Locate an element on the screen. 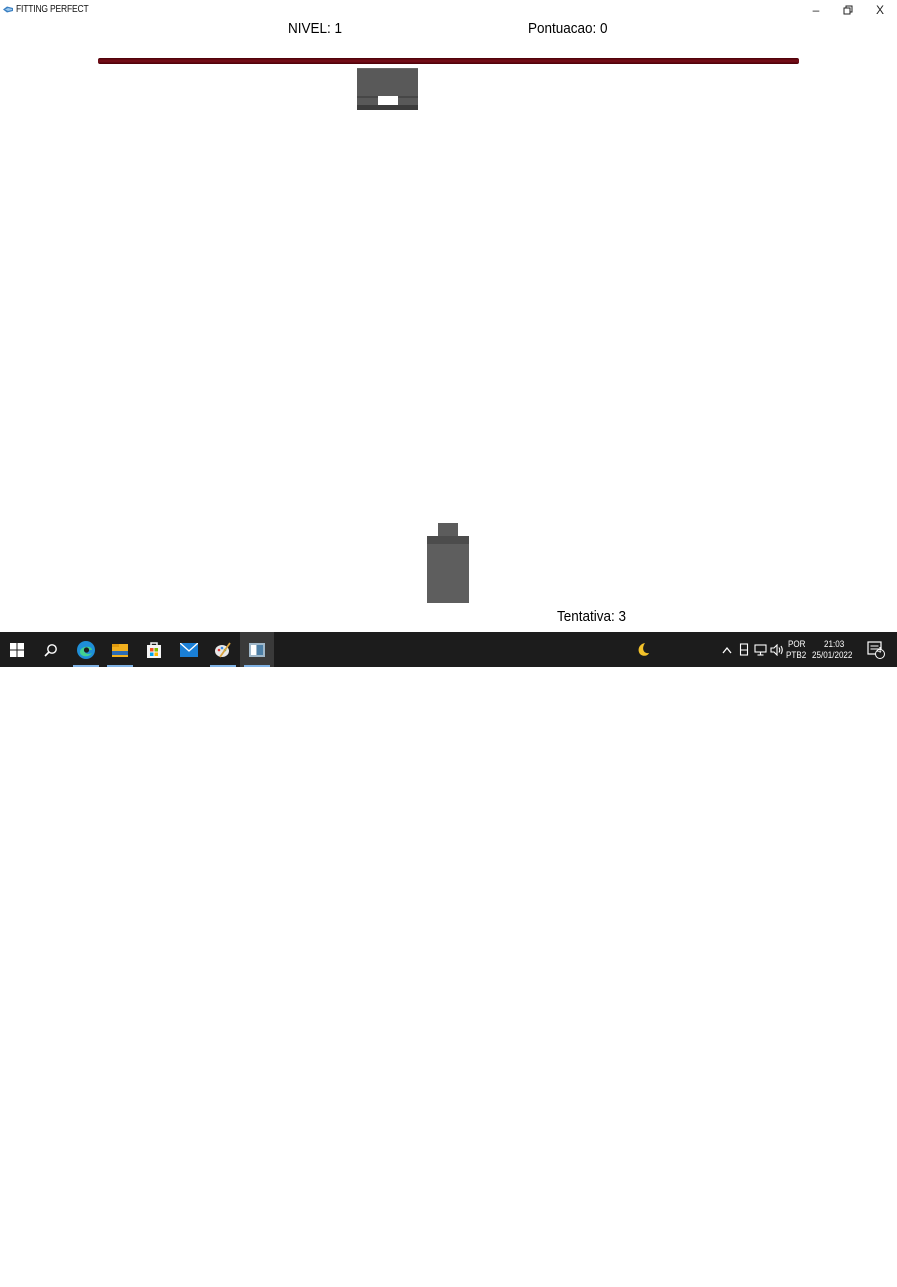  paint-icon is located at coordinates (223, 649).